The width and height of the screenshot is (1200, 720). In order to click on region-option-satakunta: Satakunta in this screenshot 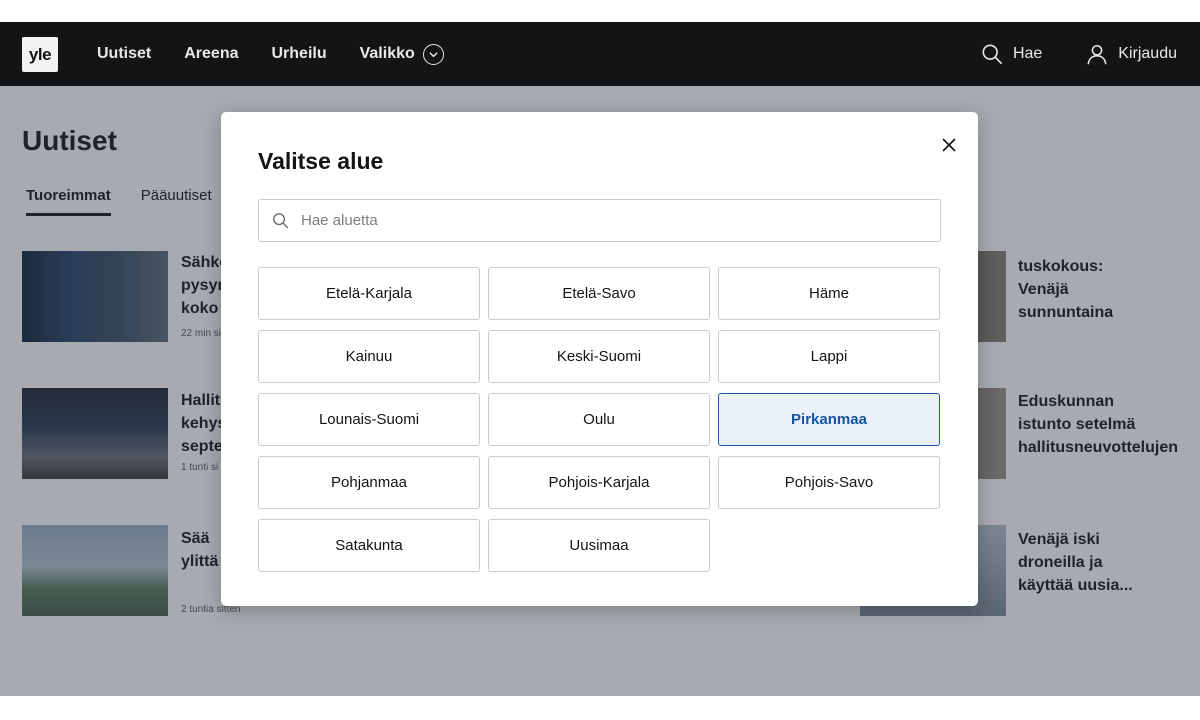, I will do `click(369, 545)`.